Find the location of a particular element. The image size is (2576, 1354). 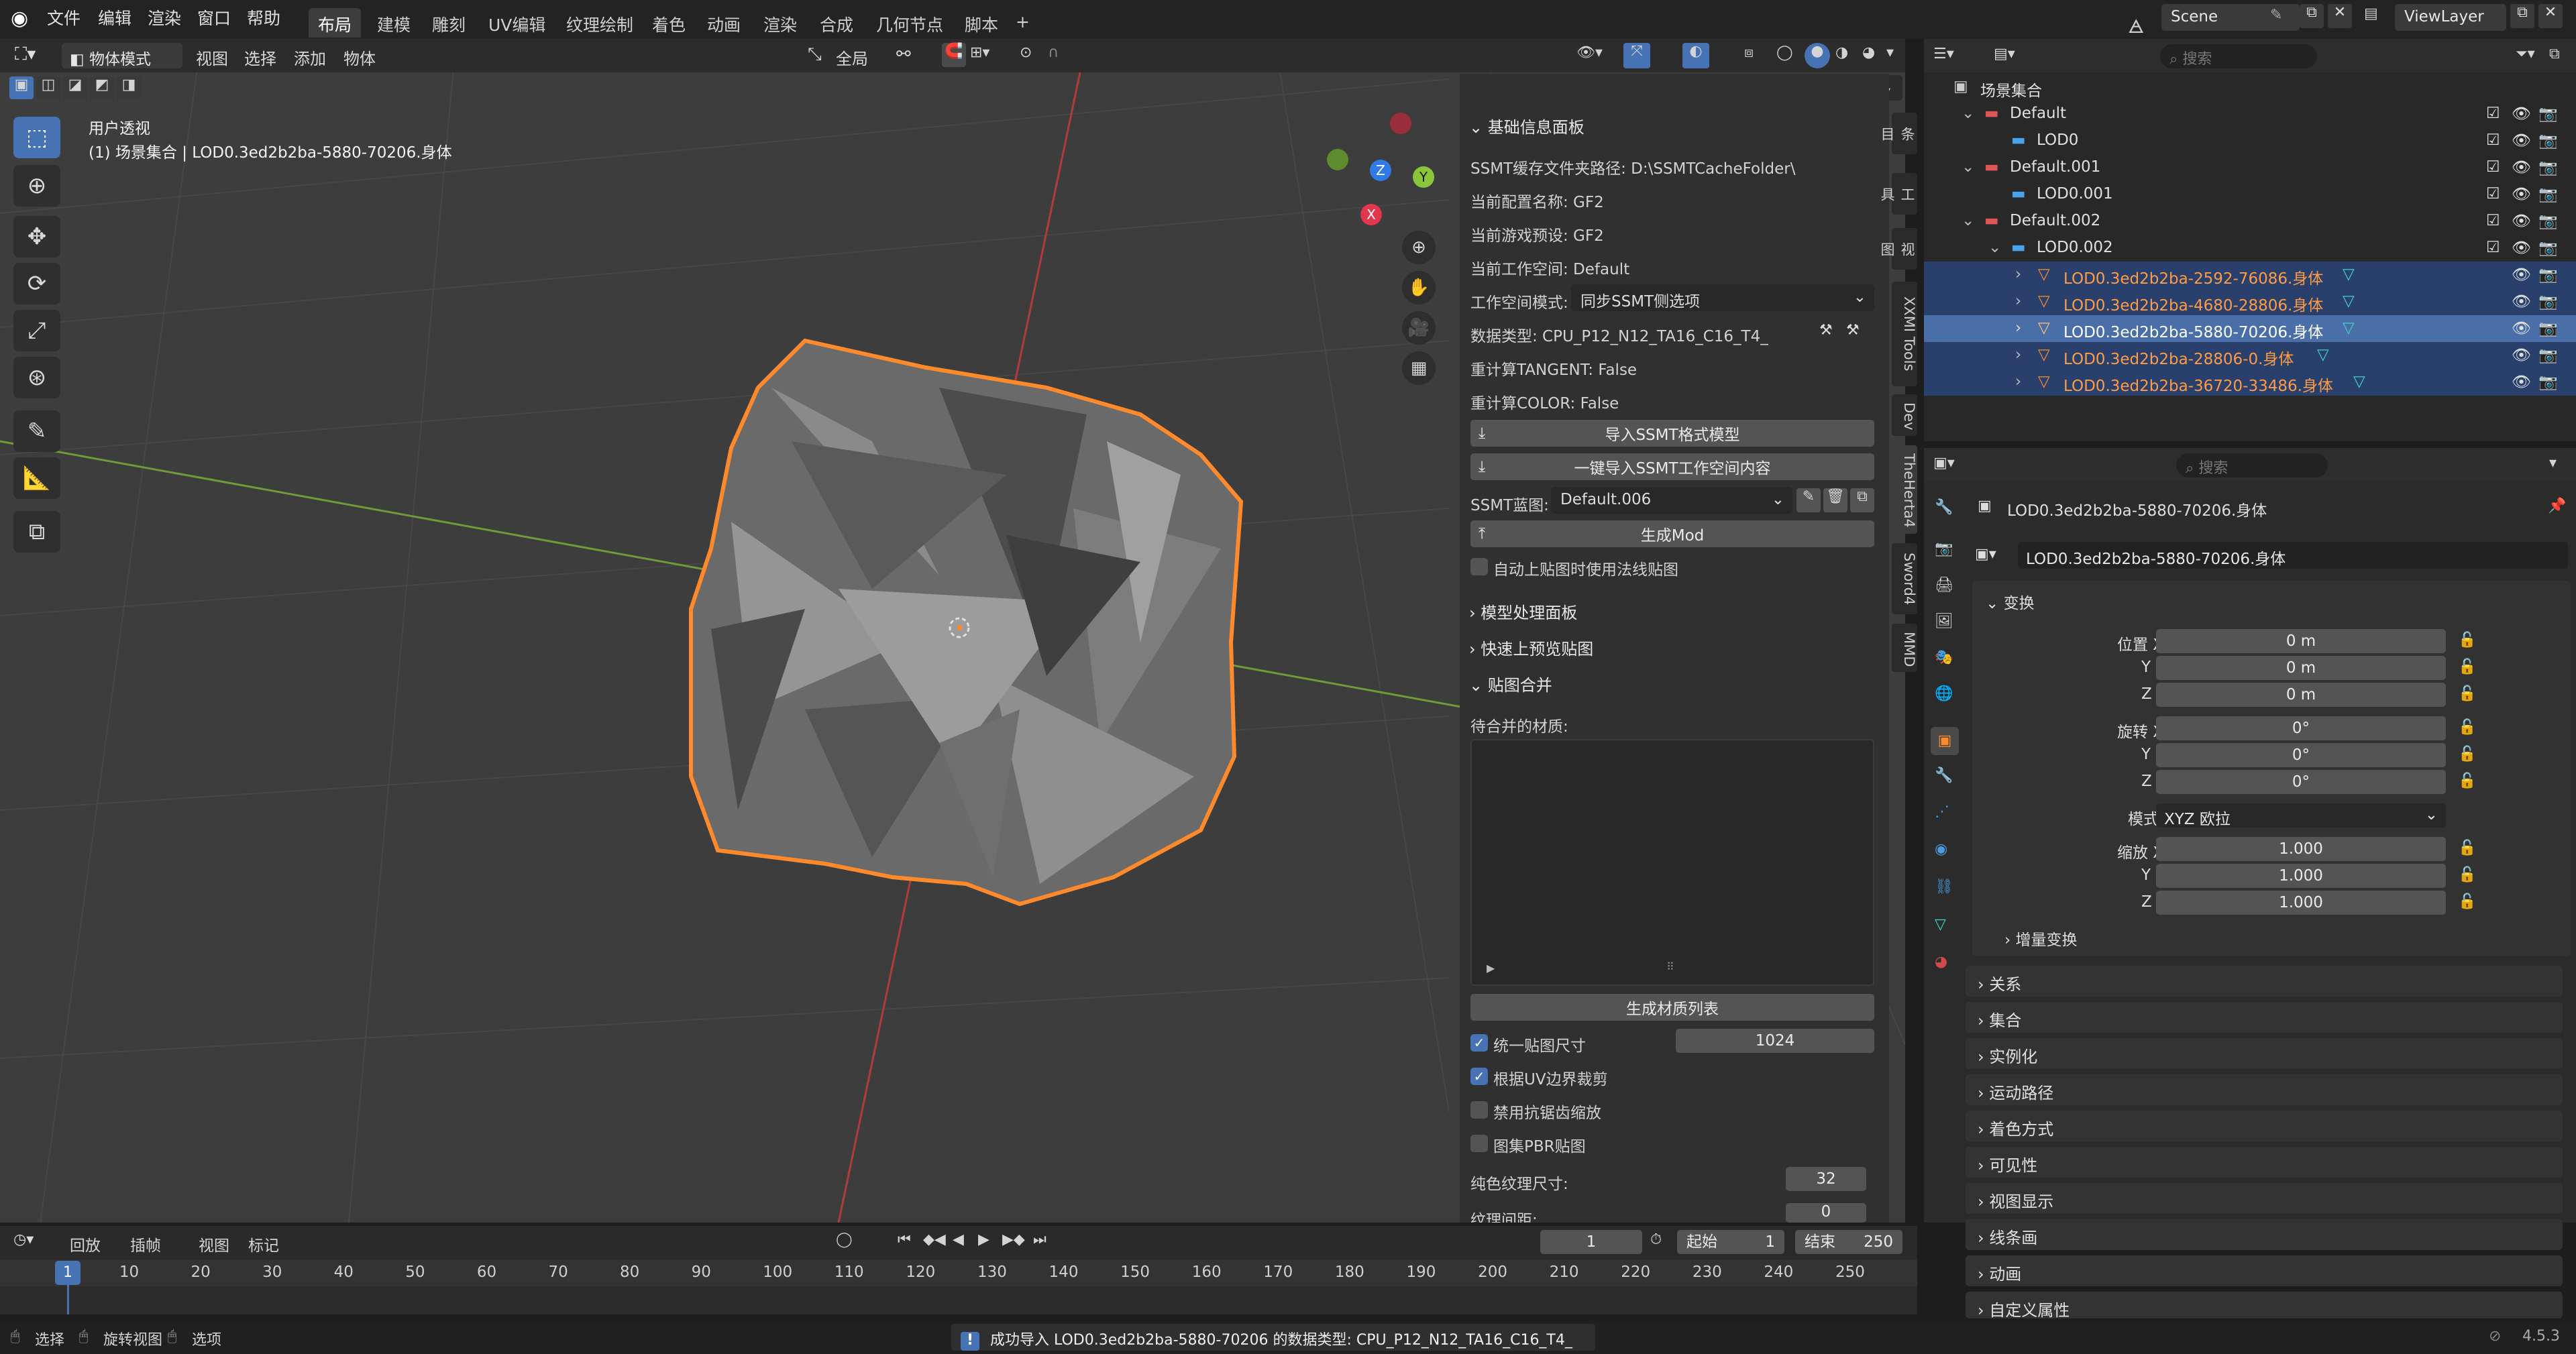

section-custom-properties: › 自定义属性 is located at coordinates (2264, 1306).